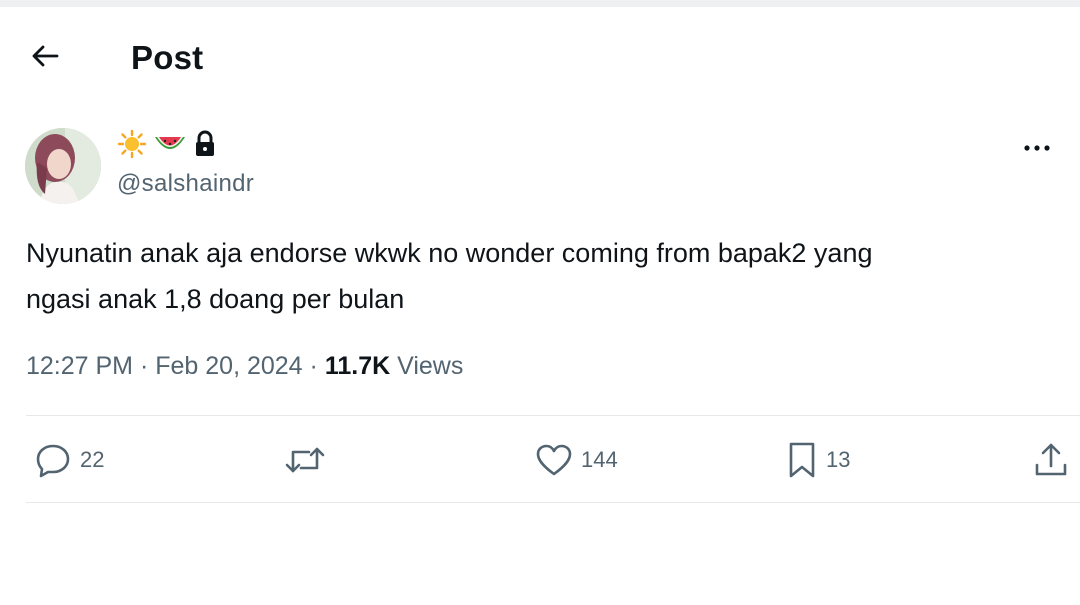  I want to click on sun-emoji-icon, so click(132, 147).